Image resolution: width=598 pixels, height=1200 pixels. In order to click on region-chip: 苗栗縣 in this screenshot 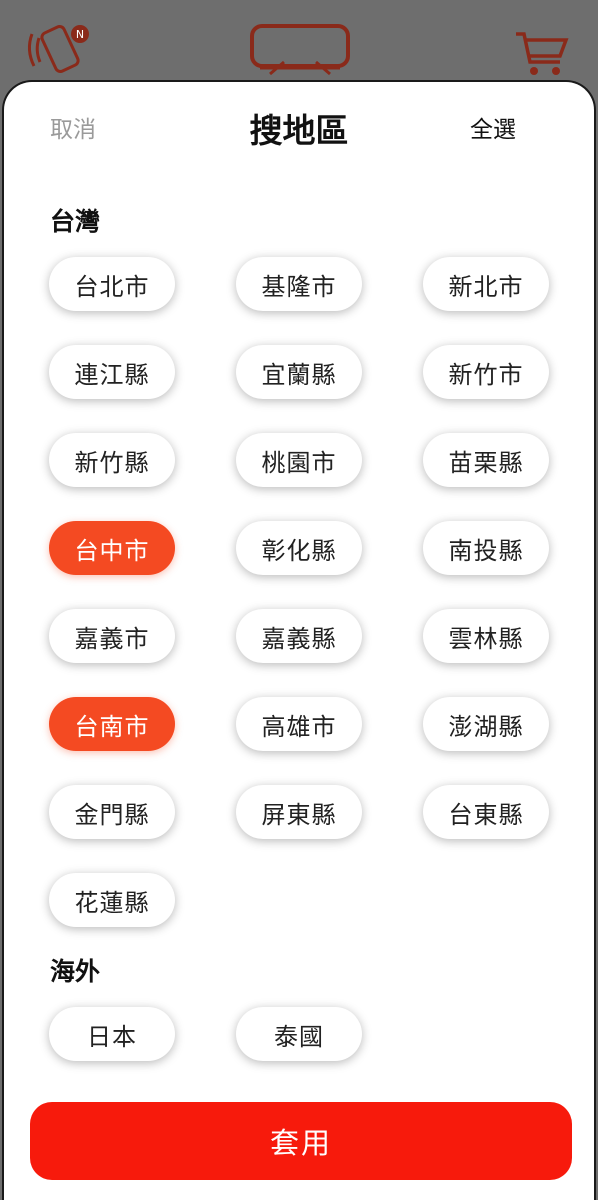, I will do `click(486, 460)`.